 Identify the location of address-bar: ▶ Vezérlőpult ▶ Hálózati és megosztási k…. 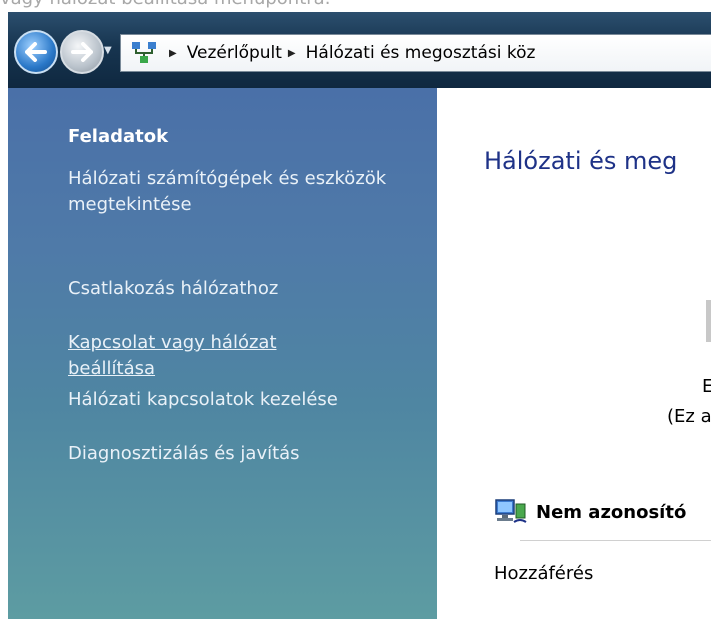
(415, 53).